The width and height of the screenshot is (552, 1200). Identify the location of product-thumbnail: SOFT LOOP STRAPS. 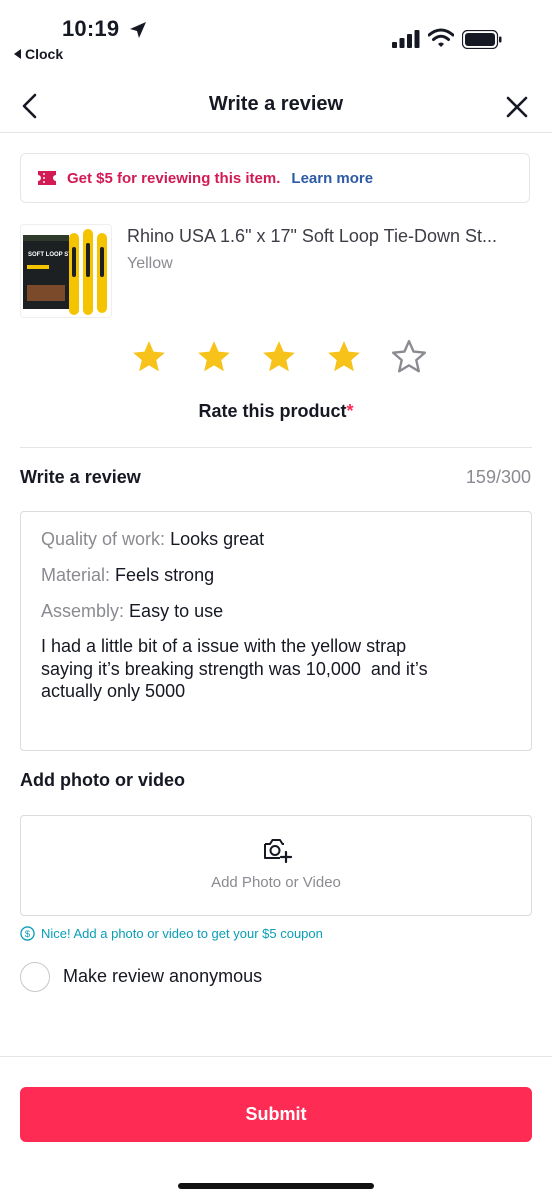
(66, 271).